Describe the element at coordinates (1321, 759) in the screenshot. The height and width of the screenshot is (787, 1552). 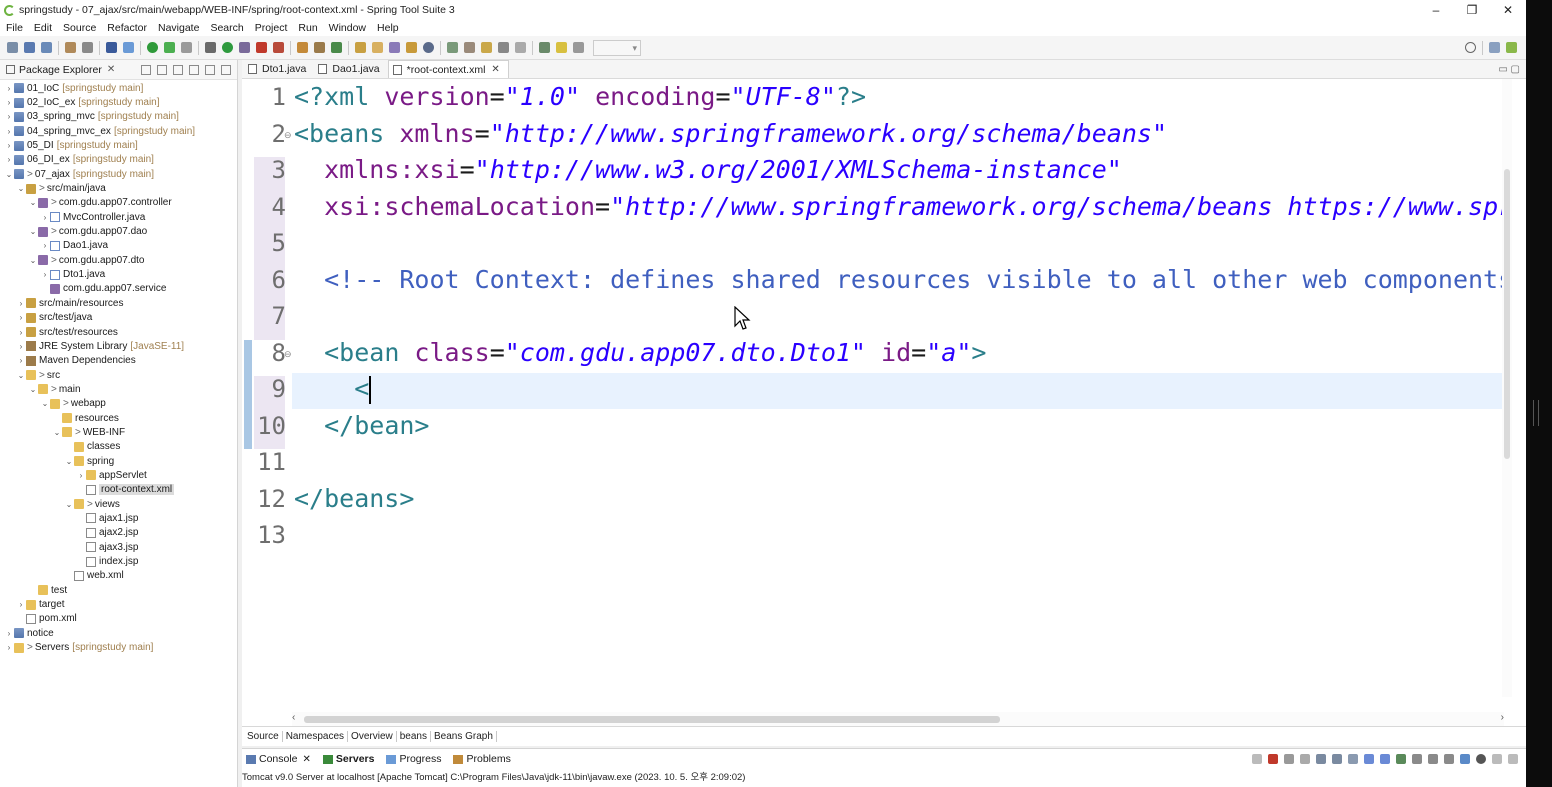
I see `scroll-lock-icon` at that location.